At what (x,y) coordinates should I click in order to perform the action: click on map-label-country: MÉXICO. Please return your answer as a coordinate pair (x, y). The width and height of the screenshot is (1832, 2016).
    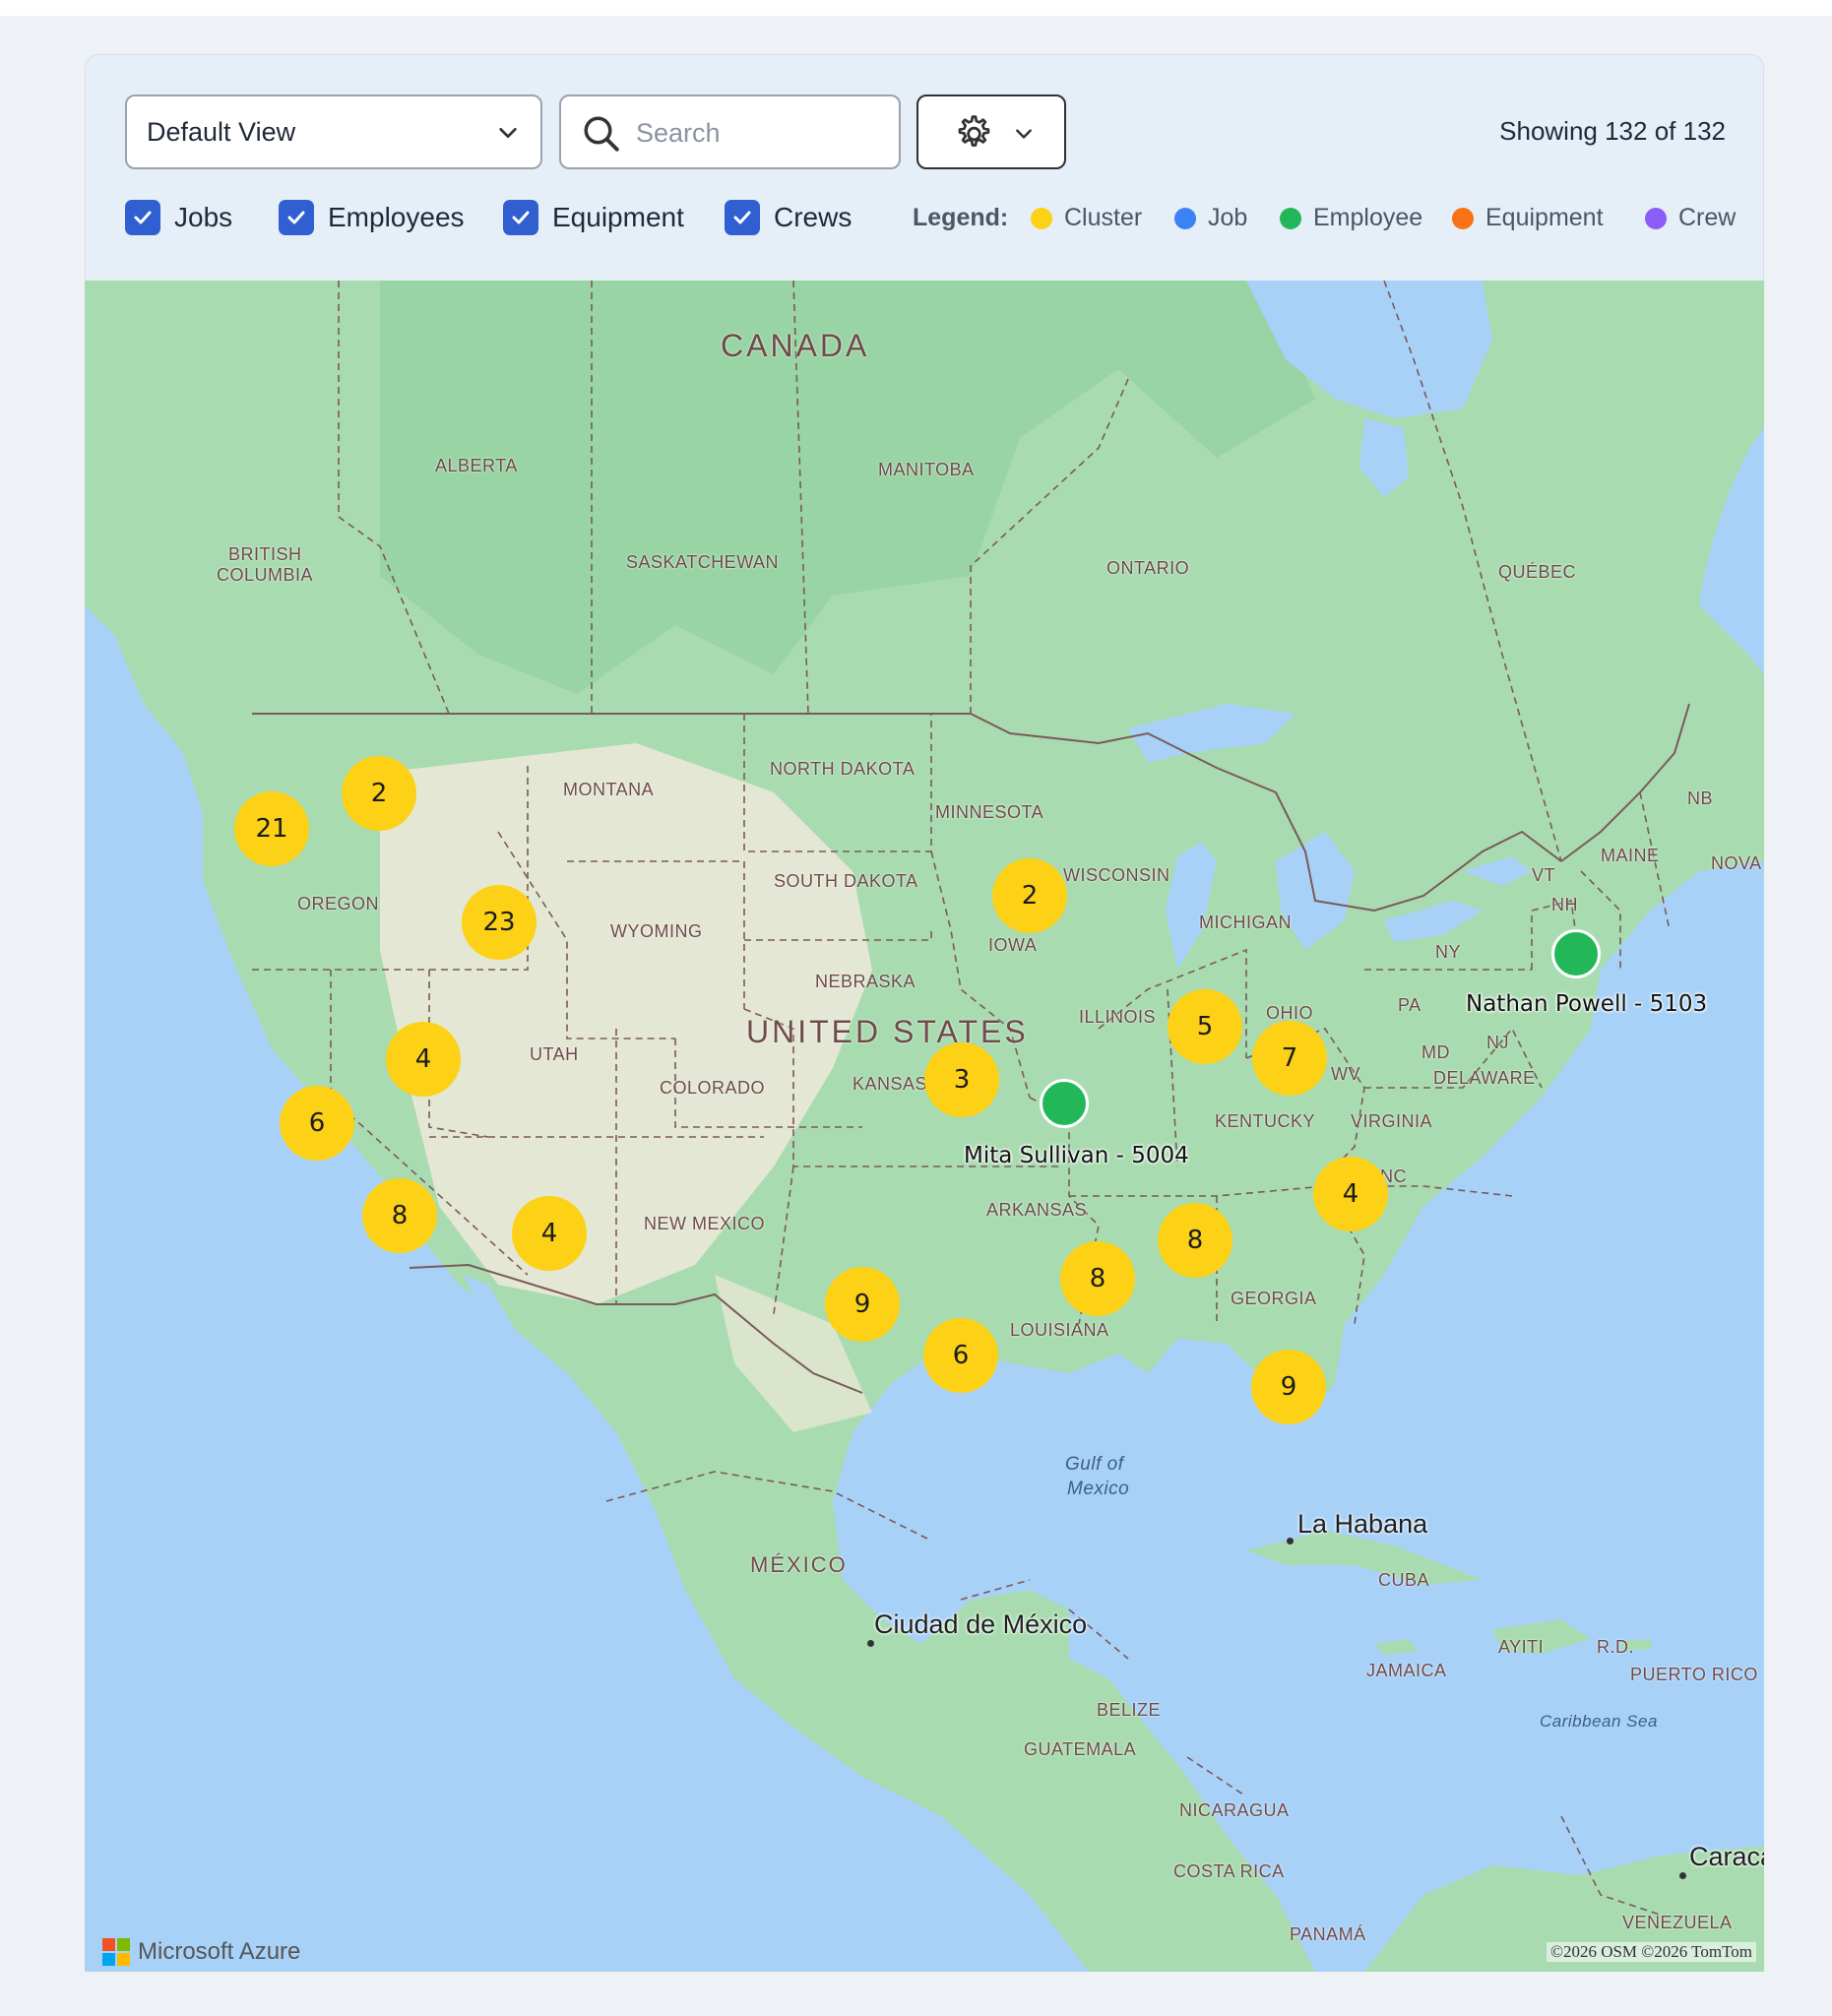
    Looking at the image, I should click on (799, 1564).